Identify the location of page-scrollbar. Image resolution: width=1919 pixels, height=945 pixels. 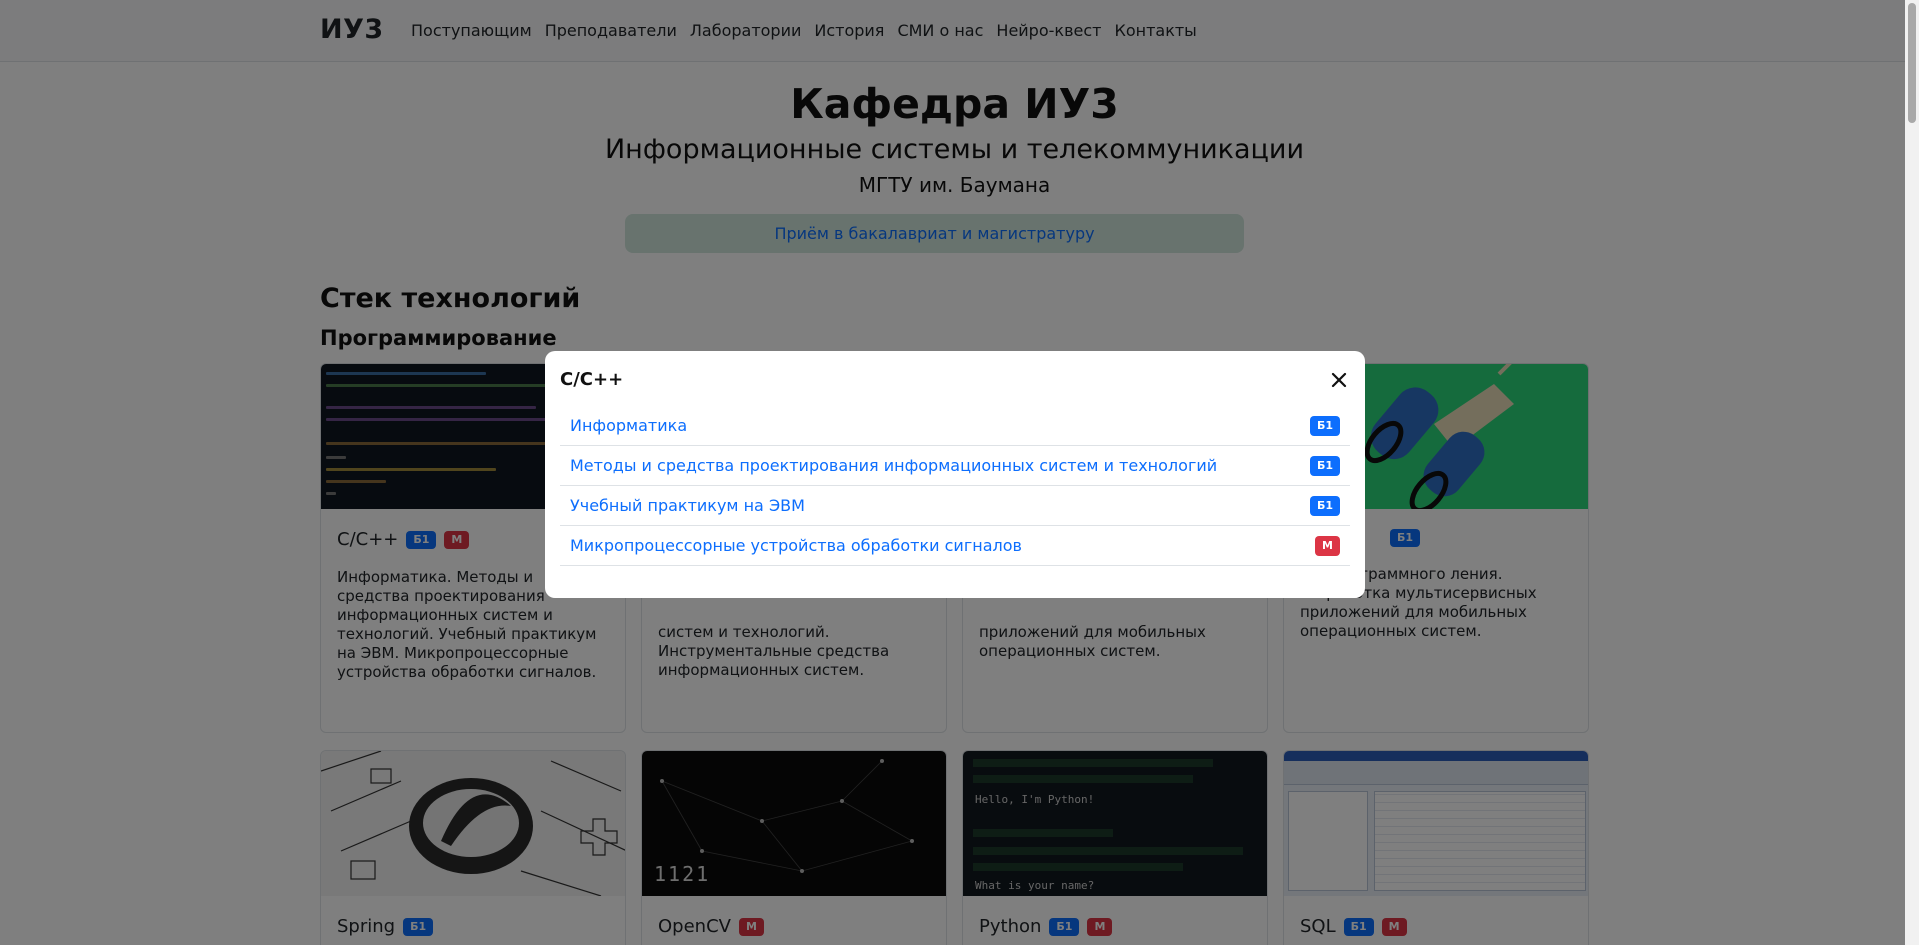
(1912, 472).